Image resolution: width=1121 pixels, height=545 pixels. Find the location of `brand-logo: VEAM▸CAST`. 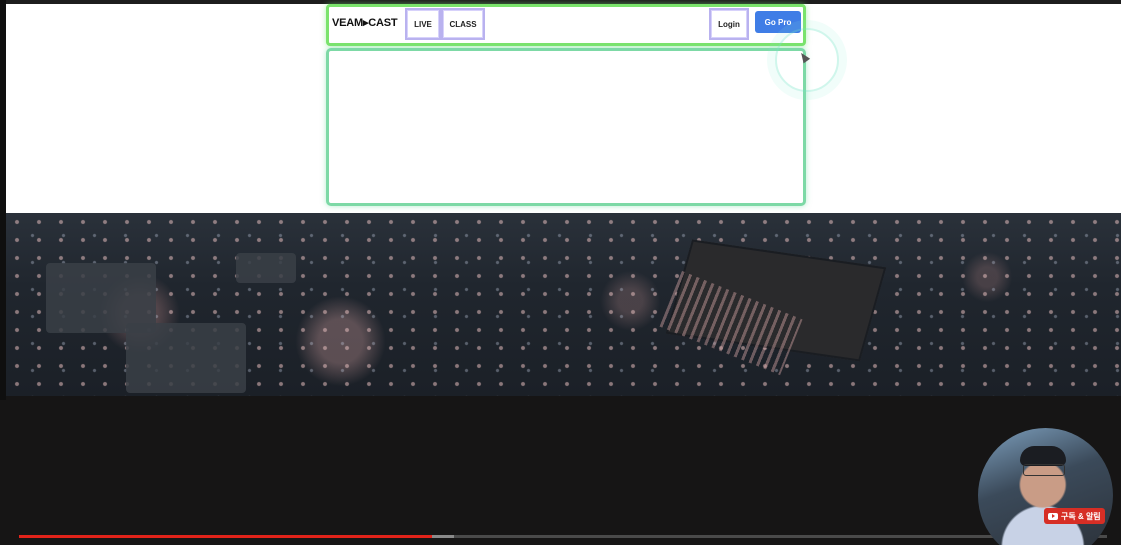

brand-logo: VEAM▸CAST is located at coordinates (365, 22).